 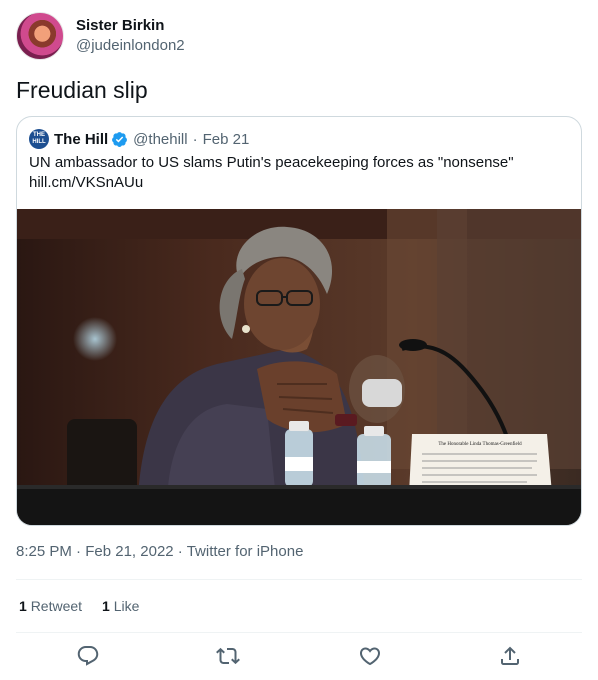 What do you see at coordinates (106, 606) in the screenshot?
I see `likes-count: 1` at bounding box center [106, 606].